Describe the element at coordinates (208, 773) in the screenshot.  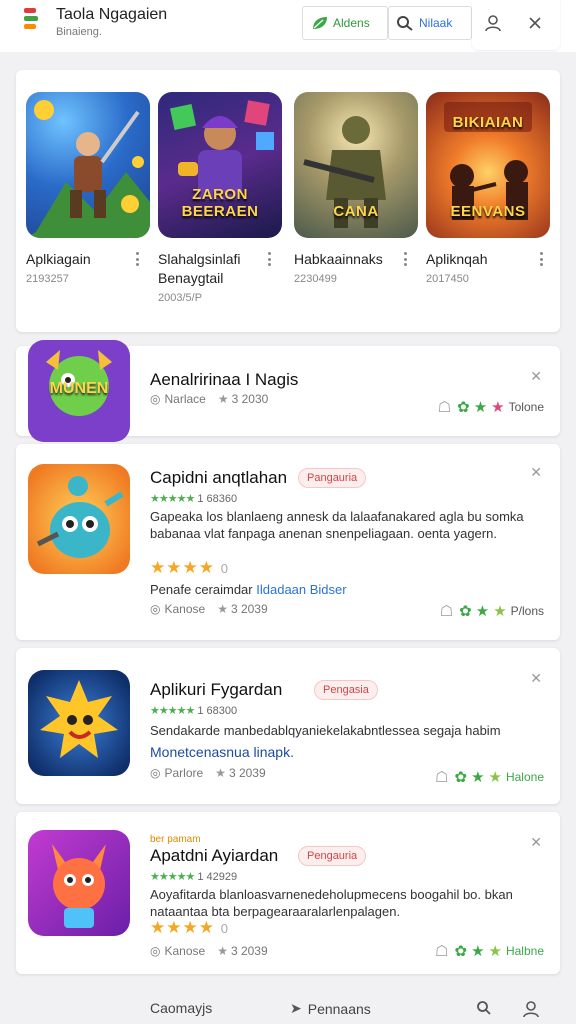
I see `app-card-3-footer: ◎ Parlore ★ 3 2039` at that location.